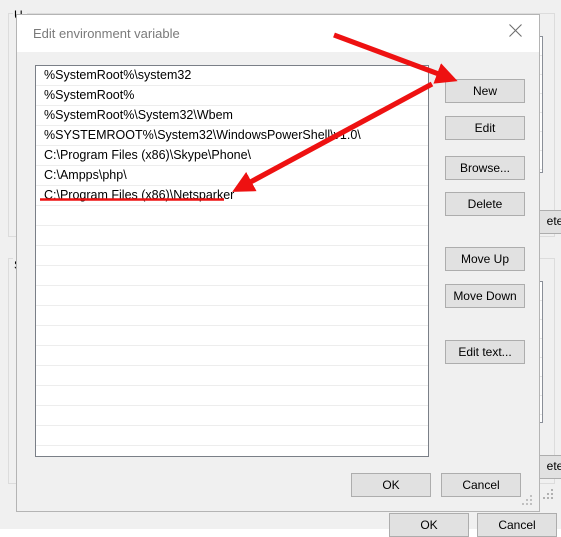 The height and width of the screenshot is (537, 561). Describe the element at coordinates (232, 96) in the screenshot. I see `list-item: %SystemRoot%` at that location.